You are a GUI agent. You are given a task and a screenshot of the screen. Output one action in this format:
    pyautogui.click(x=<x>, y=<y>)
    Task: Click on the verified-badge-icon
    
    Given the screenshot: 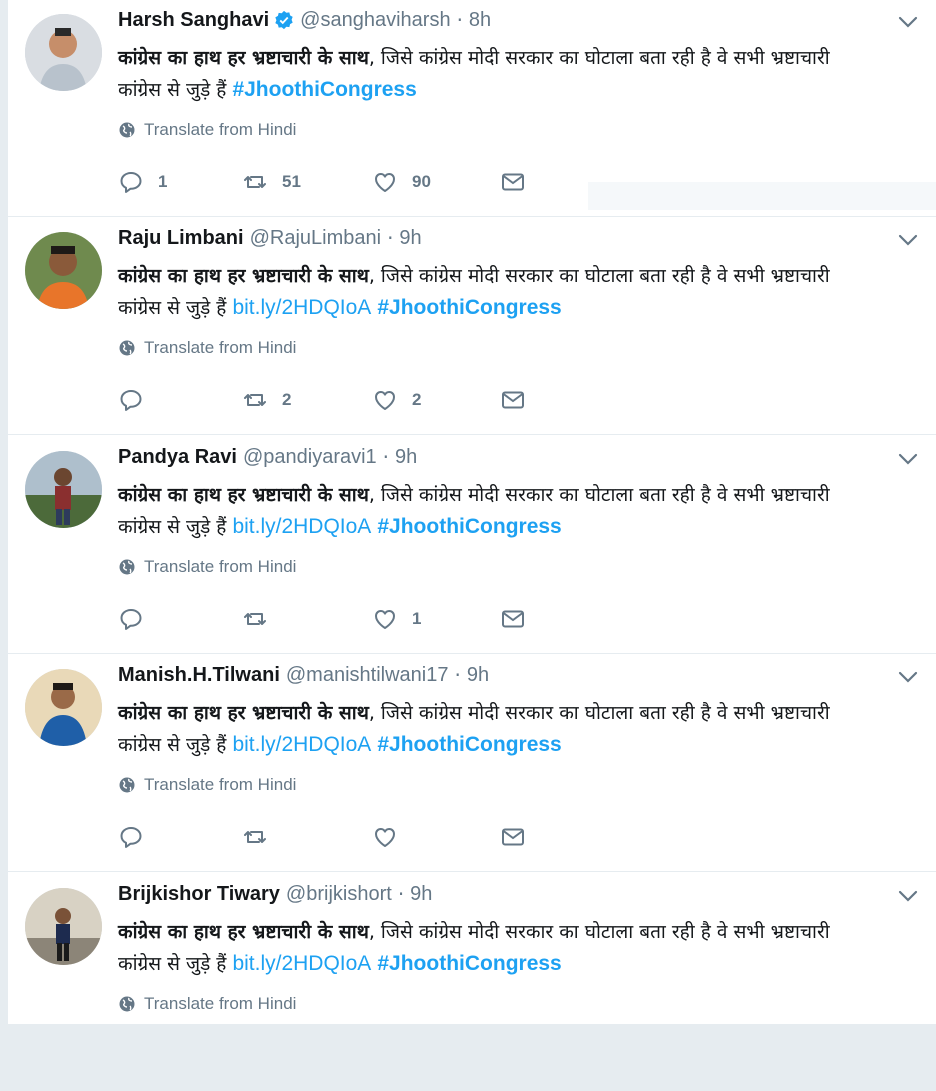 What is the action you would take?
    pyautogui.click(x=284, y=20)
    